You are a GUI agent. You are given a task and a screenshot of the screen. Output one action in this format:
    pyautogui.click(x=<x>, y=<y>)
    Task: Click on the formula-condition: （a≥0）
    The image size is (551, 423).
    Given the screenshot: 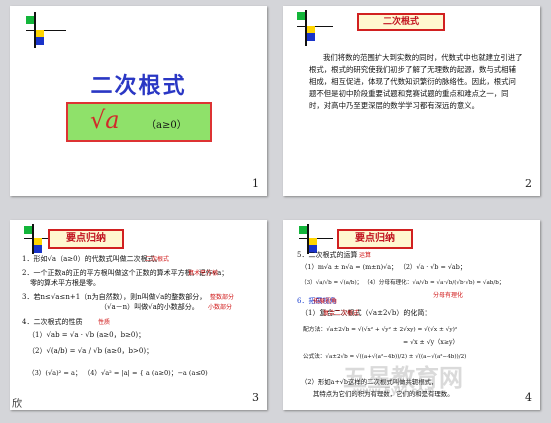 What is the action you would take?
    pyautogui.click(x=166, y=125)
    